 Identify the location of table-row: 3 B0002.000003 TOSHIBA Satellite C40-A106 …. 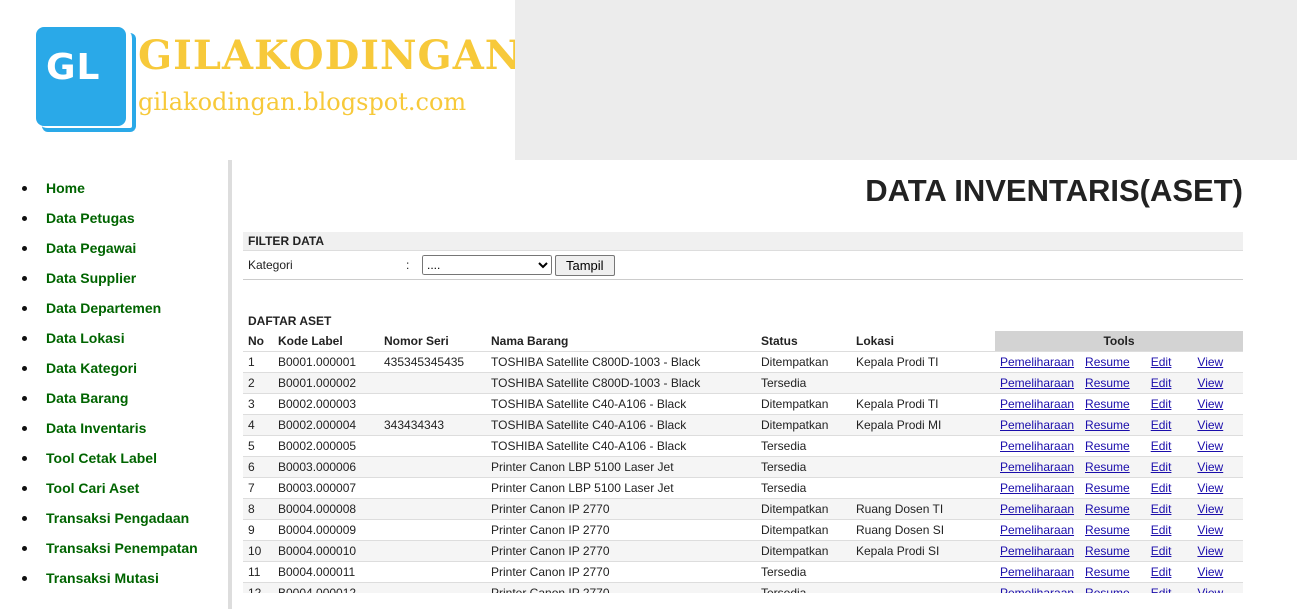
(743, 404).